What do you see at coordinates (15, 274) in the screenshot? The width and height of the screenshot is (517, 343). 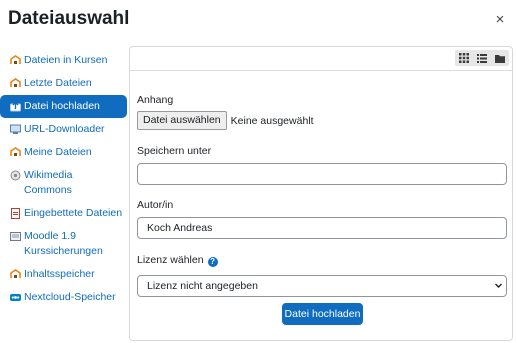 I see `content-bank-icon` at bounding box center [15, 274].